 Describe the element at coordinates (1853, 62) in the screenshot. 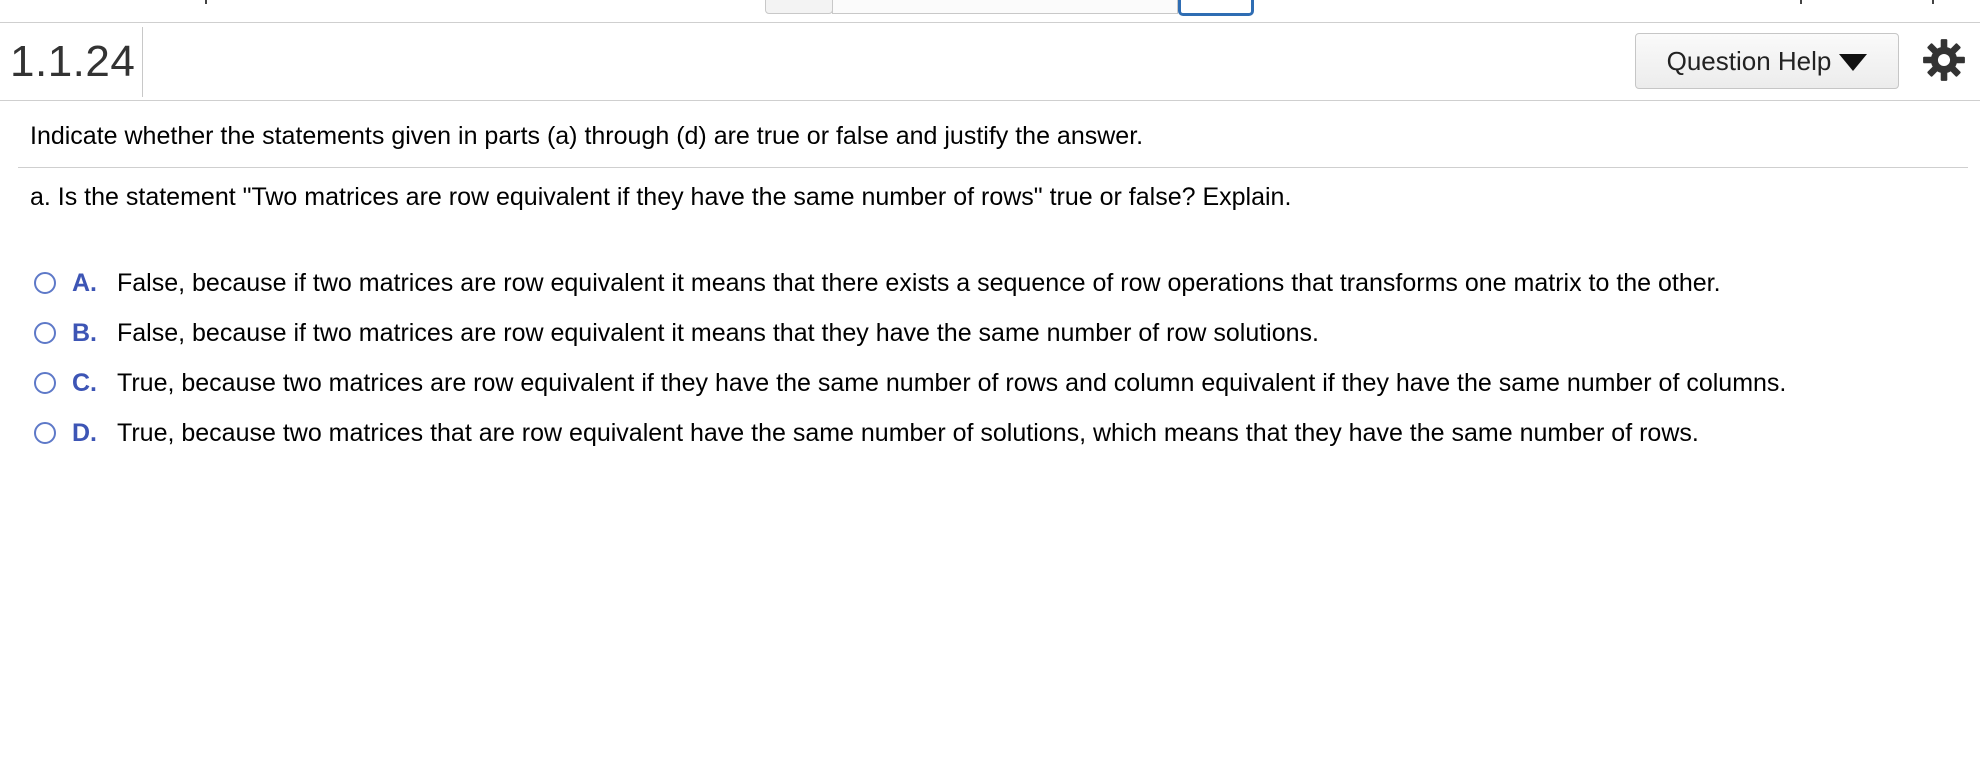

I see `caret-down-icon` at that location.